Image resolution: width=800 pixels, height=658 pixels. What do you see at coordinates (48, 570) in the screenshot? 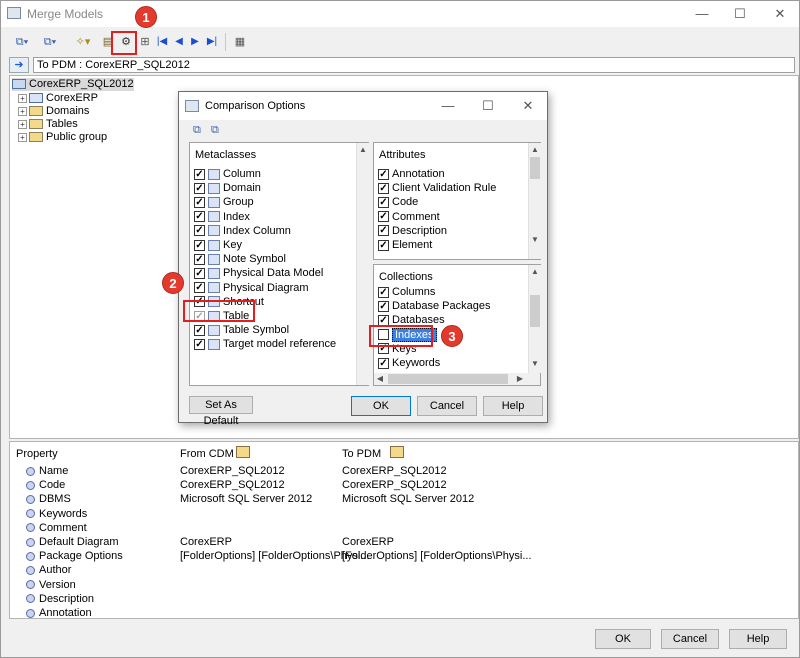
I see `property-name: Author` at bounding box center [48, 570].